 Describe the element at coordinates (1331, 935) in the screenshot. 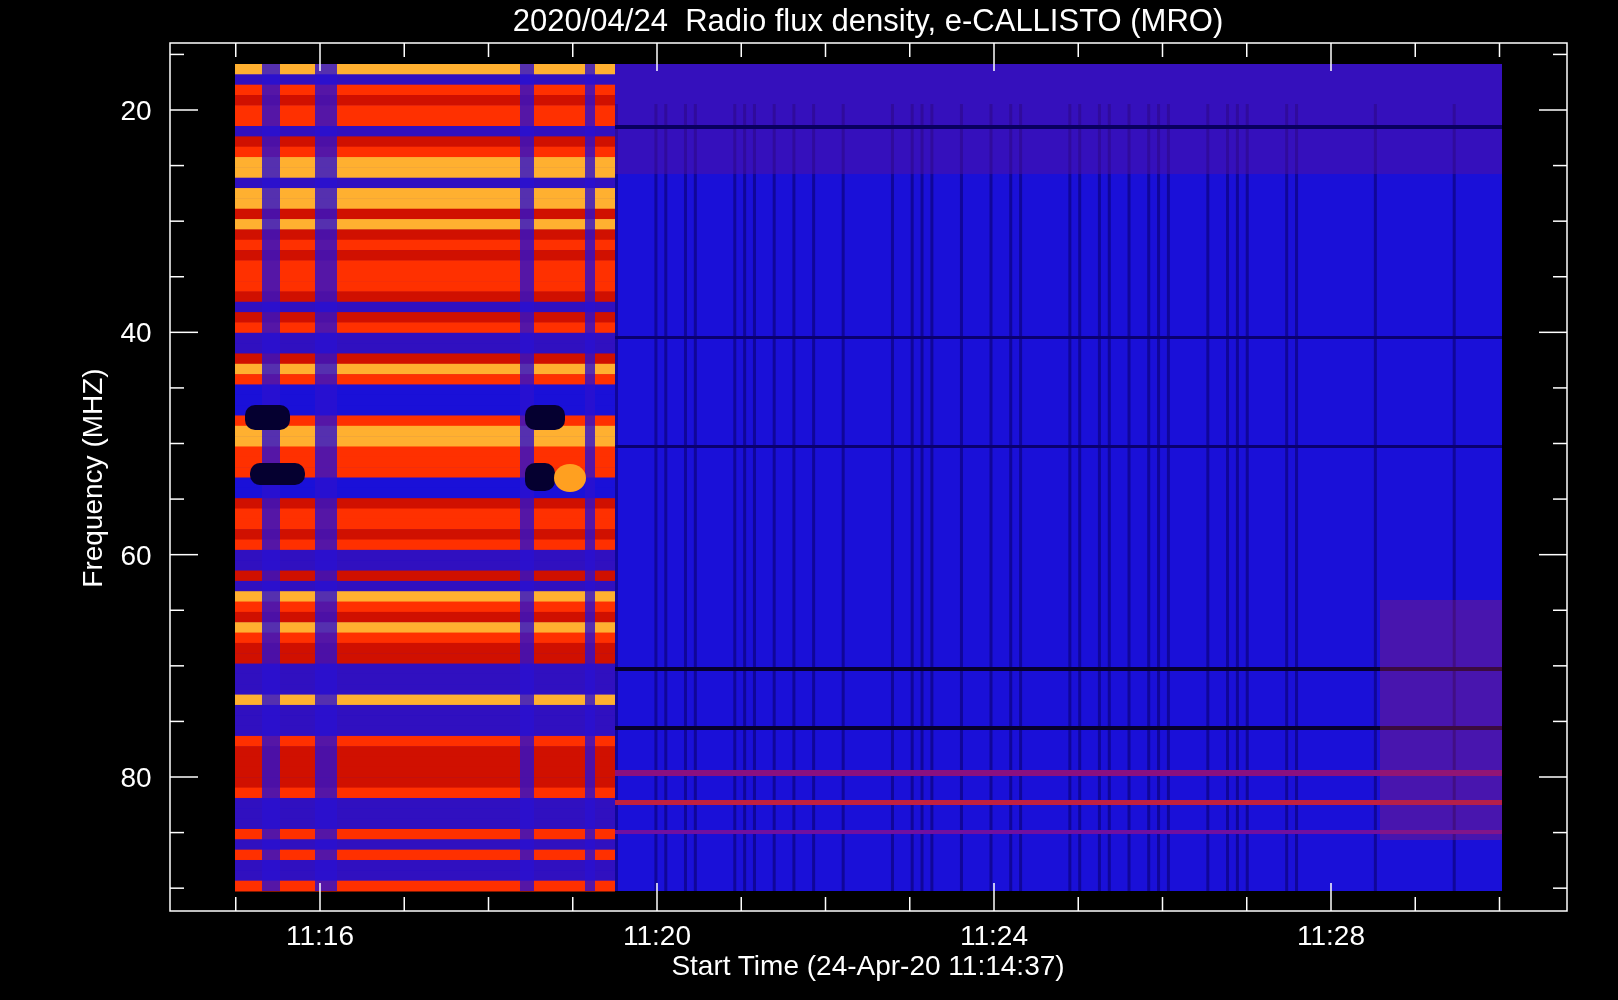

I see `axis-tick-label: 11:28` at that location.